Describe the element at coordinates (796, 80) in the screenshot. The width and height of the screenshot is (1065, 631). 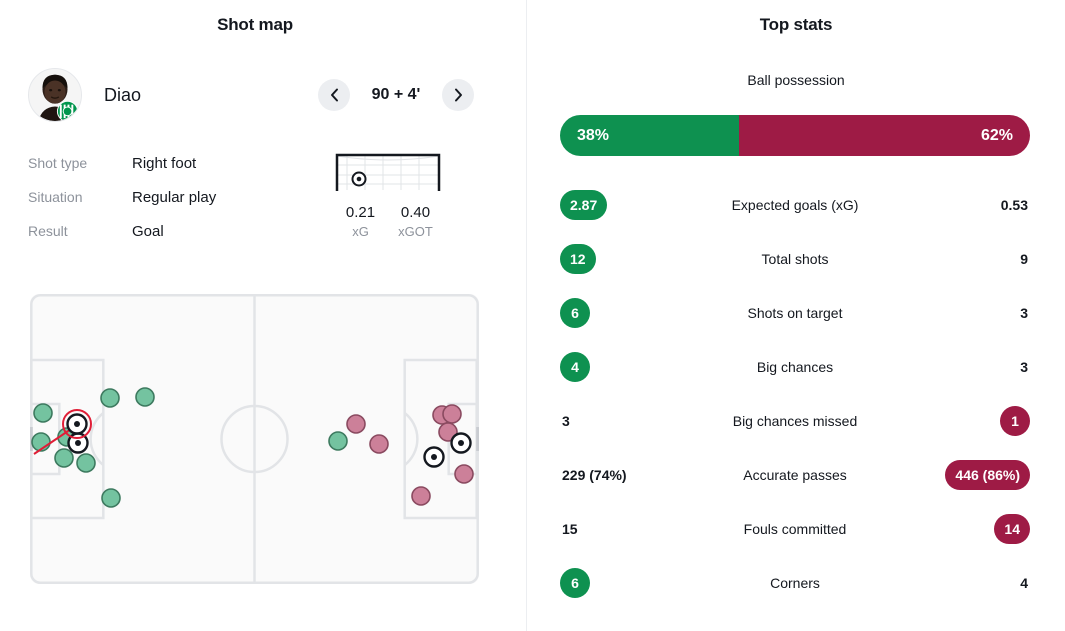
I see `ball-possession-label: Ball possession` at that location.